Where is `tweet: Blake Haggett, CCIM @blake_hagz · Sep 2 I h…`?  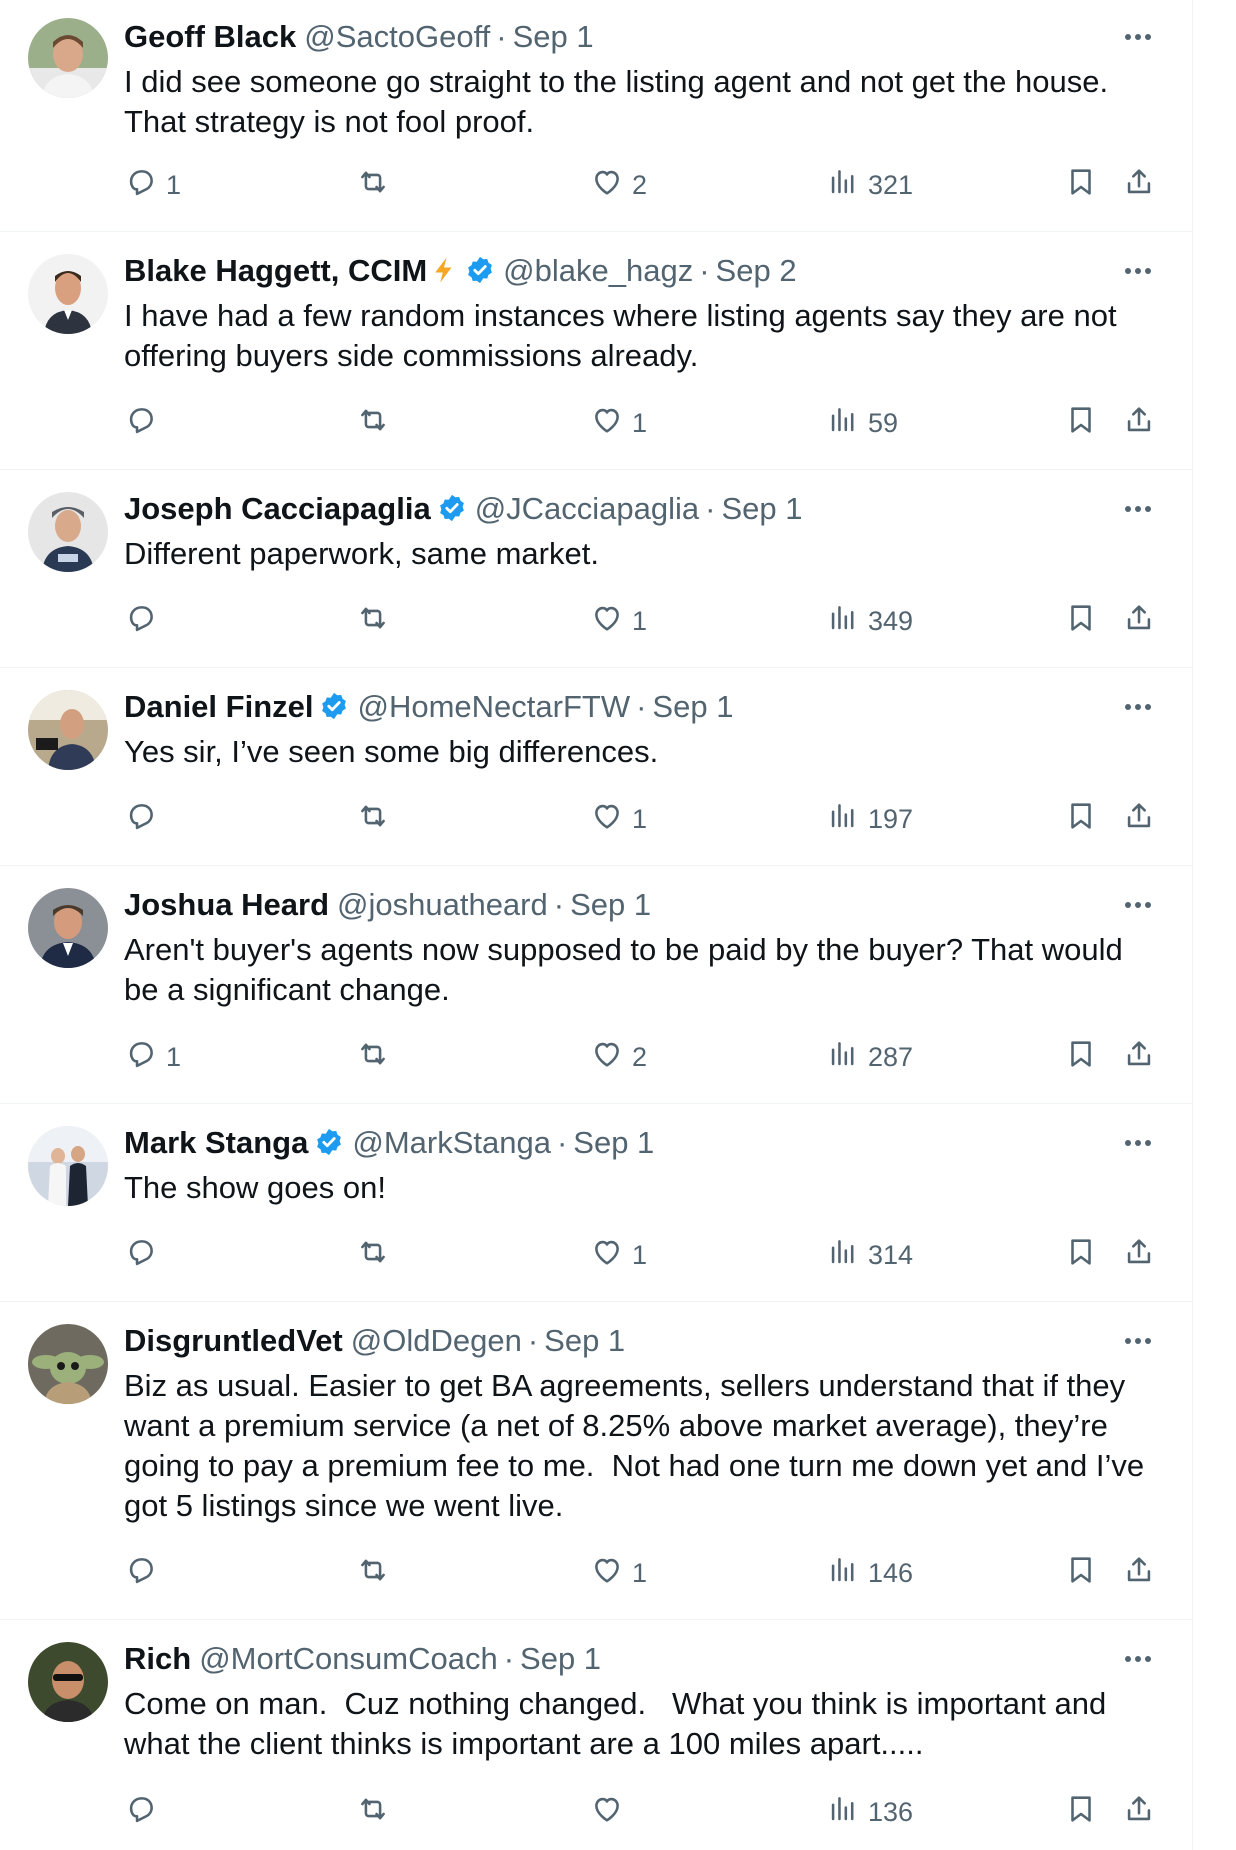
tweet: Blake Haggett, CCIM @blake_hagz · Sep 2 I h… is located at coordinates (596, 351).